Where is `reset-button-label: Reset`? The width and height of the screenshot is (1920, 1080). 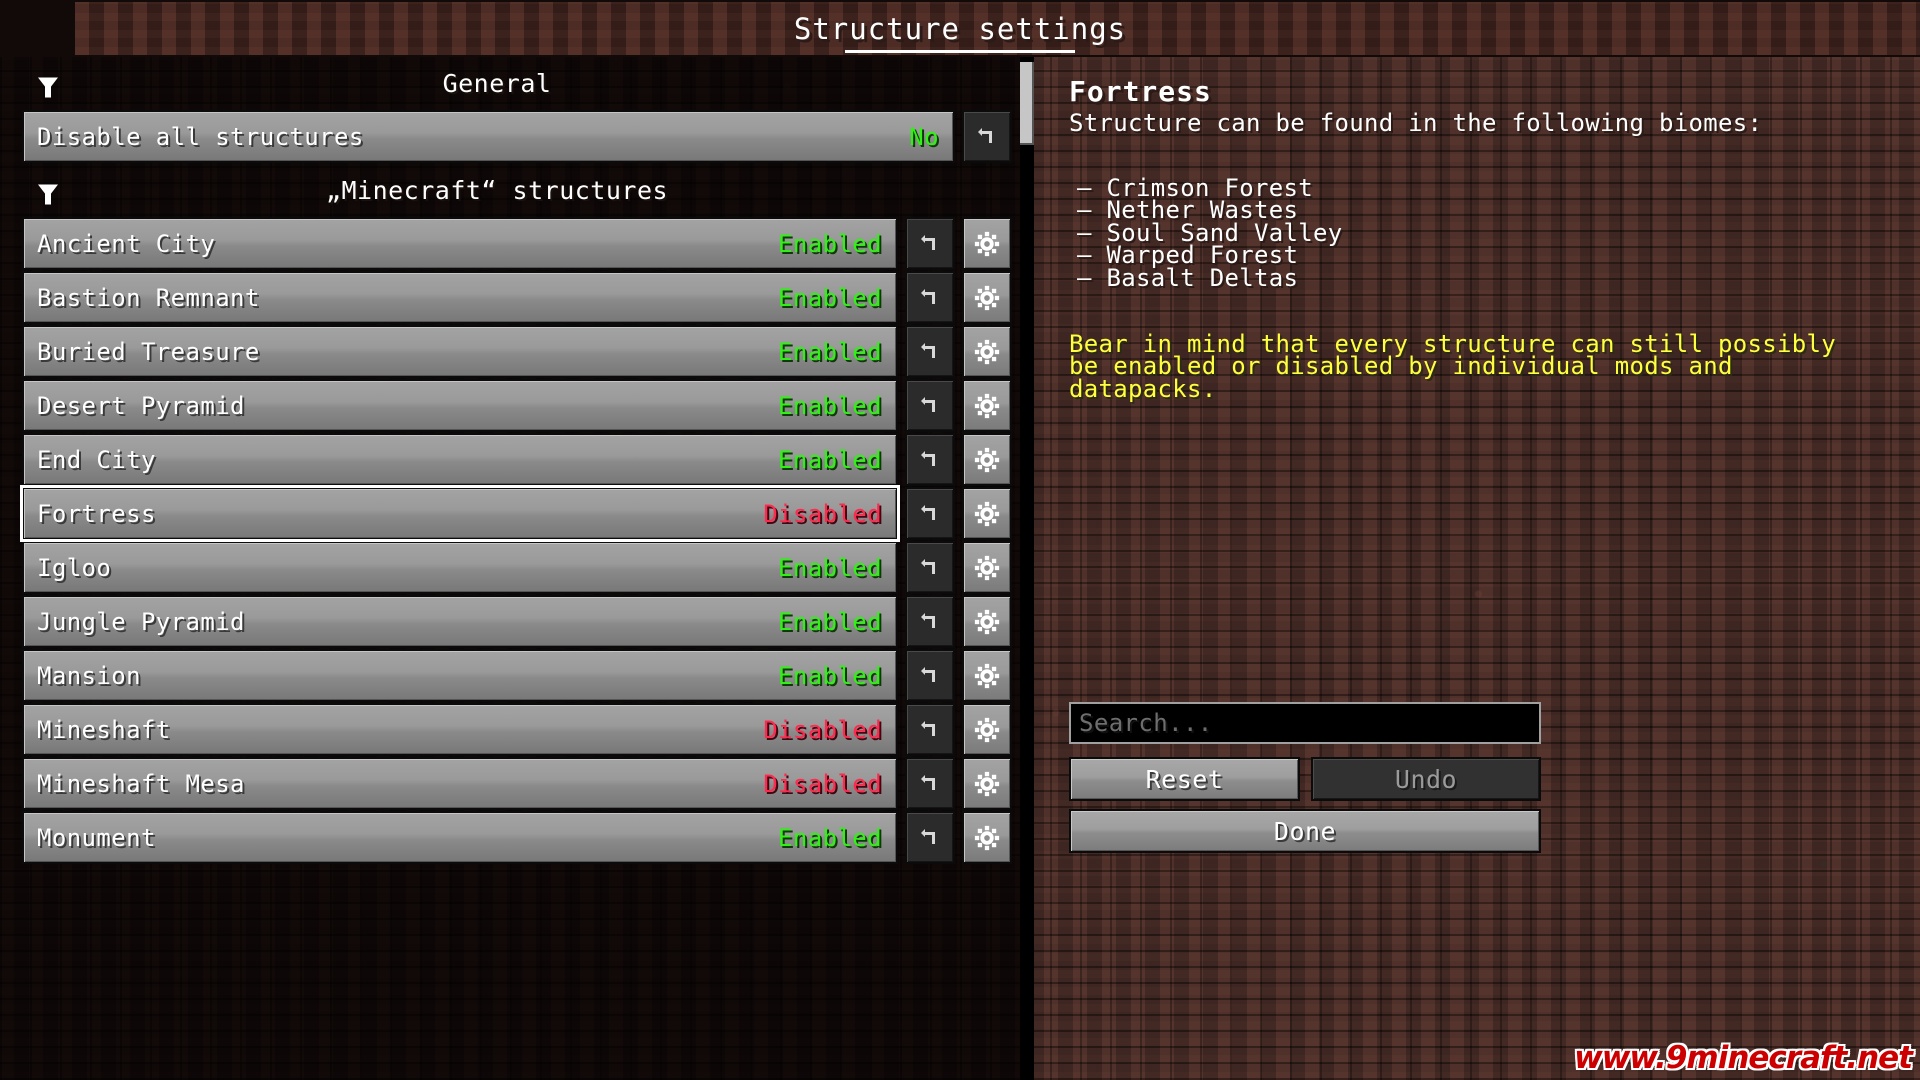
reset-button-label: Reset is located at coordinates (1184, 779).